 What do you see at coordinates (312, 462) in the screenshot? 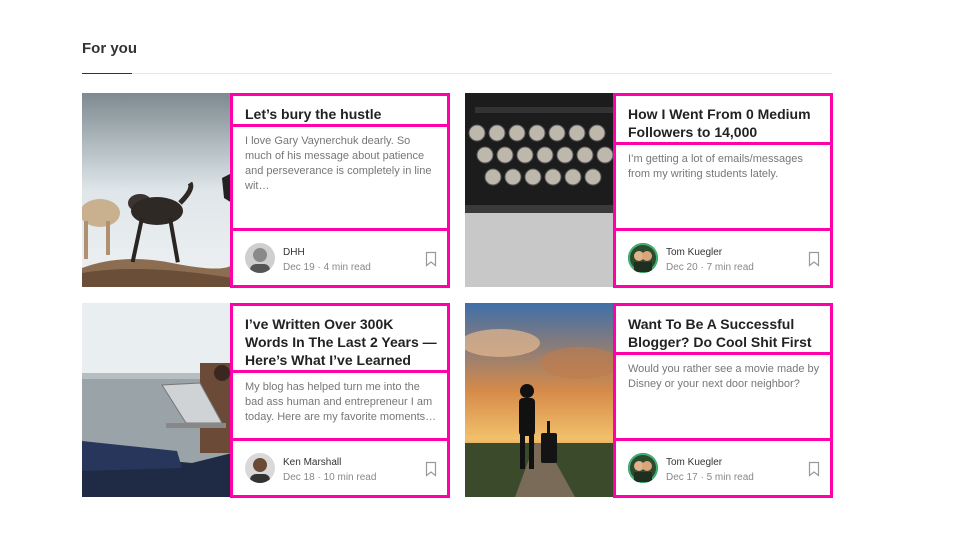
I see `author-name: Ken Marshall` at bounding box center [312, 462].